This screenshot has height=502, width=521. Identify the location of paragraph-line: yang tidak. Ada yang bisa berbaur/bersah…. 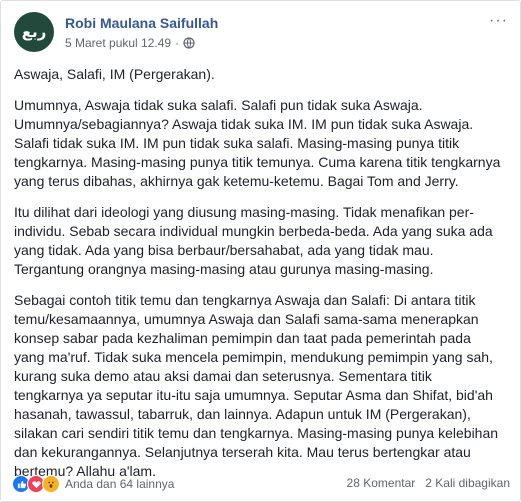
(224, 250).